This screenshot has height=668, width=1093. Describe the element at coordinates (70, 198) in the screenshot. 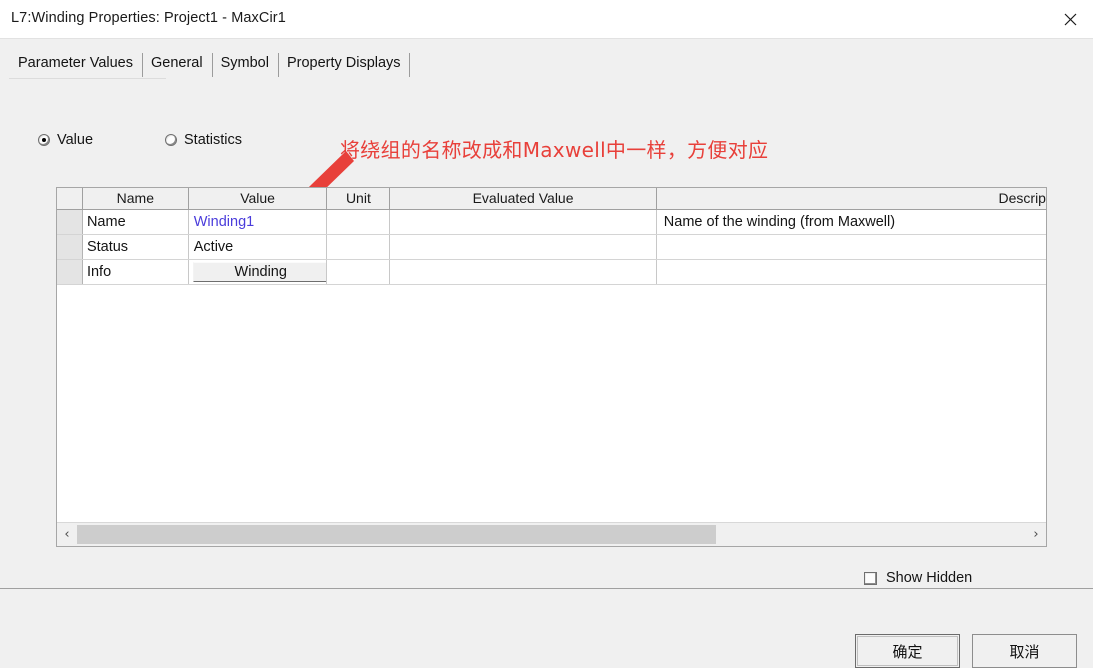

I see `grid-header-gutter` at that location.